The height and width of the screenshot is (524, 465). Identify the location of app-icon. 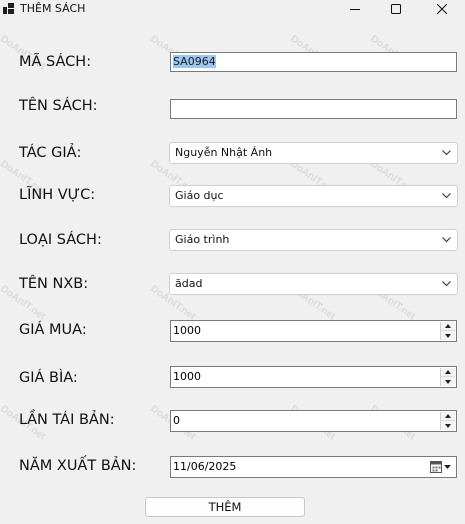
(8, 8).